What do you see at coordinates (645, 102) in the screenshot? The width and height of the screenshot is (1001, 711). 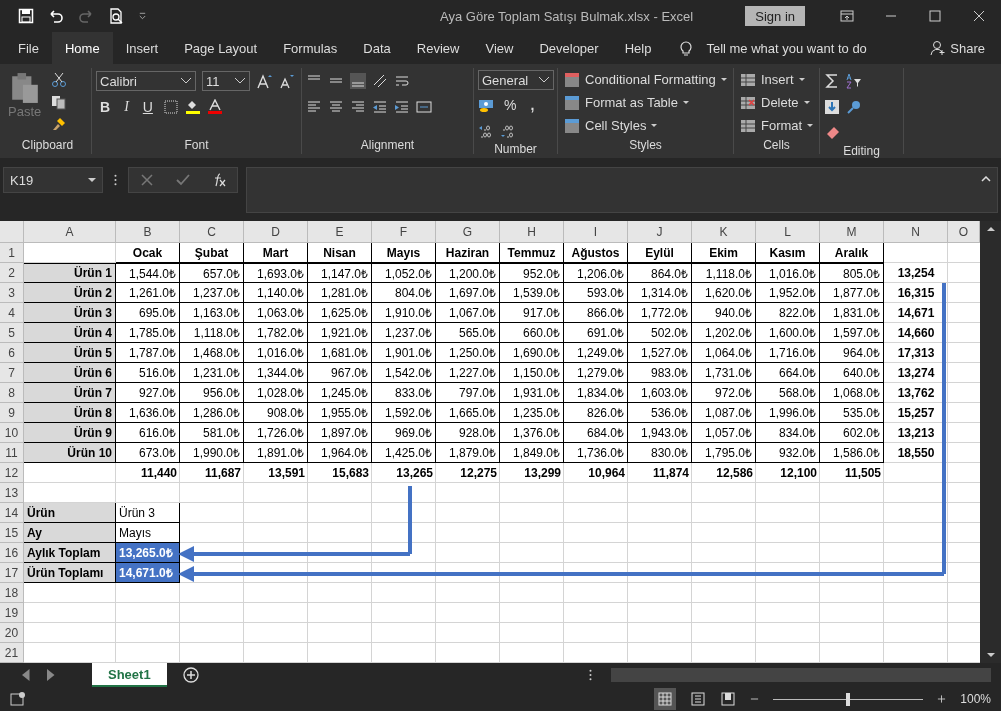 I see `styles-menu-button: Format as Table` at bounding box center [645, 102].